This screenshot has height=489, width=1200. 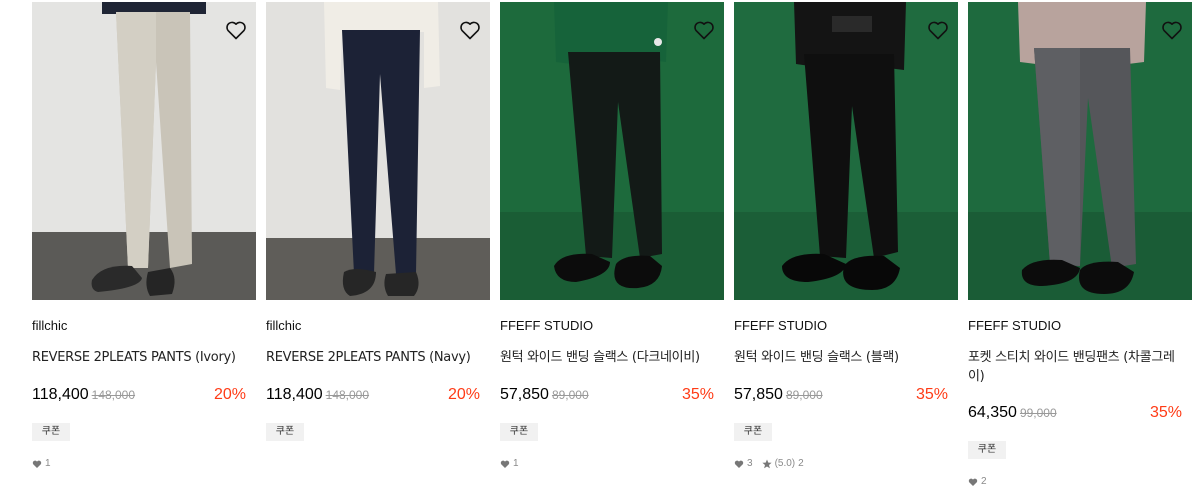 What do you see at coordinates (139, 357) in the screenshot?
I see `product-name: REVERSE 2PLEATS PANTS (Ivory)` at bounding box center [139, 357].